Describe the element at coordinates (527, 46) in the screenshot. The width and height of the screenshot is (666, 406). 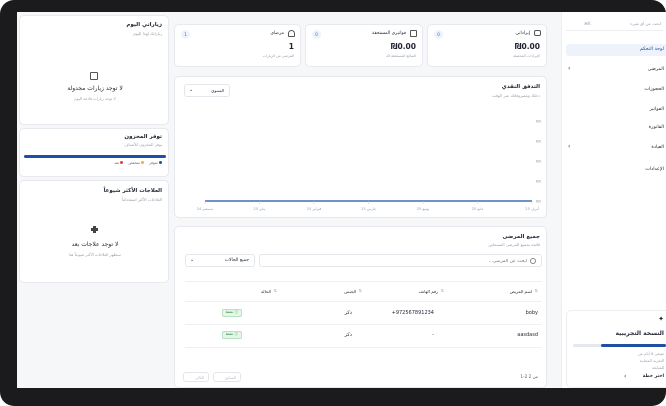
I see `stat-revenue-value: ₪0.00` at that location.